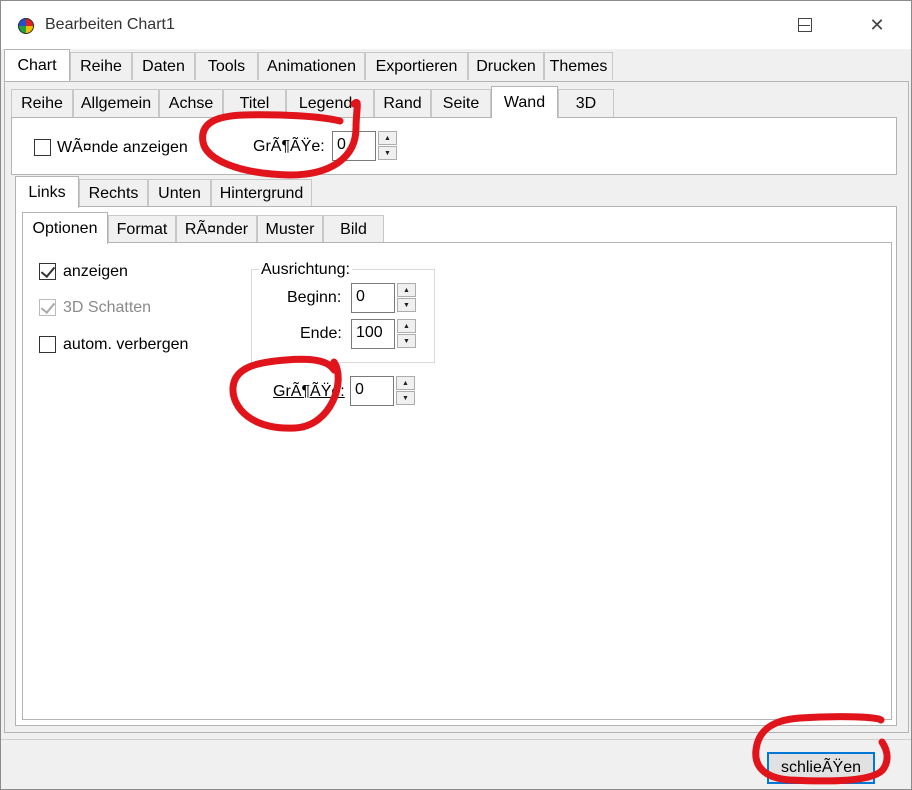  I want to click on footer-separator, so click(456, 739).